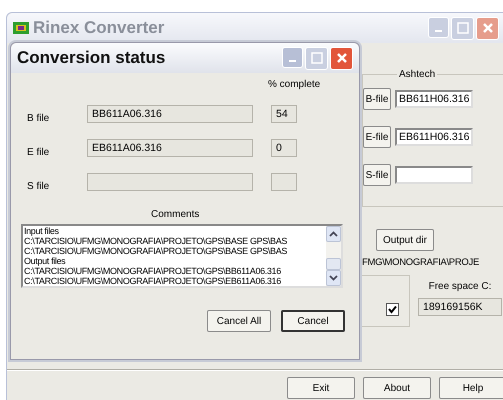 The image size is (503, 400). What do you see at coordinates (377, 175) in the screenshot?
I see `file-button: S-file` at bounding box center [377, 175].